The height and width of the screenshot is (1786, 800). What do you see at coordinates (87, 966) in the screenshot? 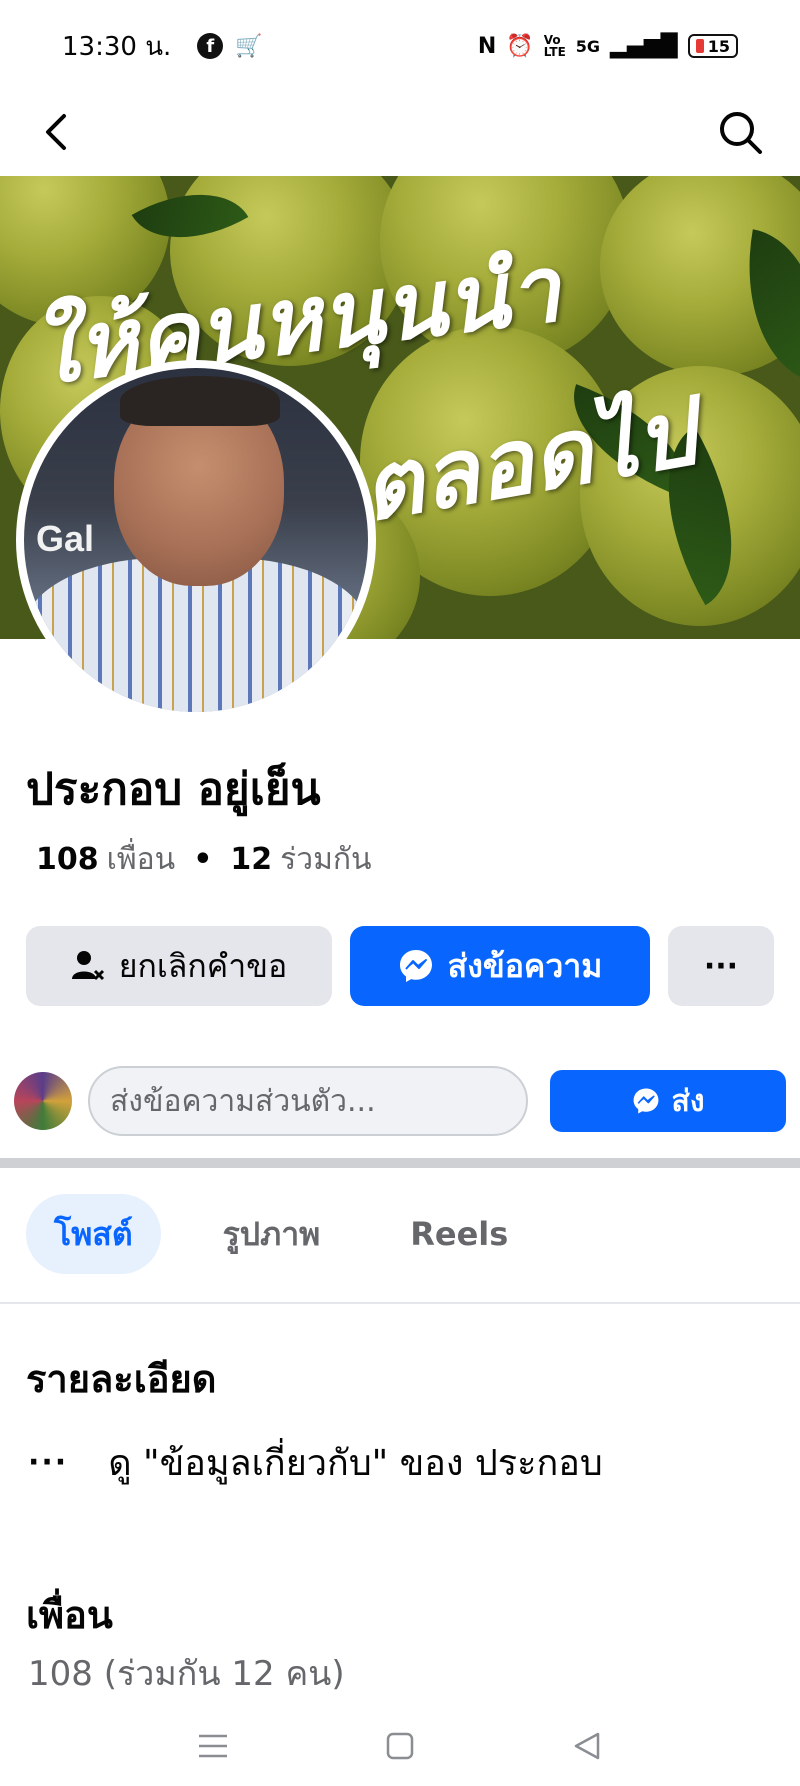
I see `cancel-friend-request-icon` at bounding box center [87, 966].